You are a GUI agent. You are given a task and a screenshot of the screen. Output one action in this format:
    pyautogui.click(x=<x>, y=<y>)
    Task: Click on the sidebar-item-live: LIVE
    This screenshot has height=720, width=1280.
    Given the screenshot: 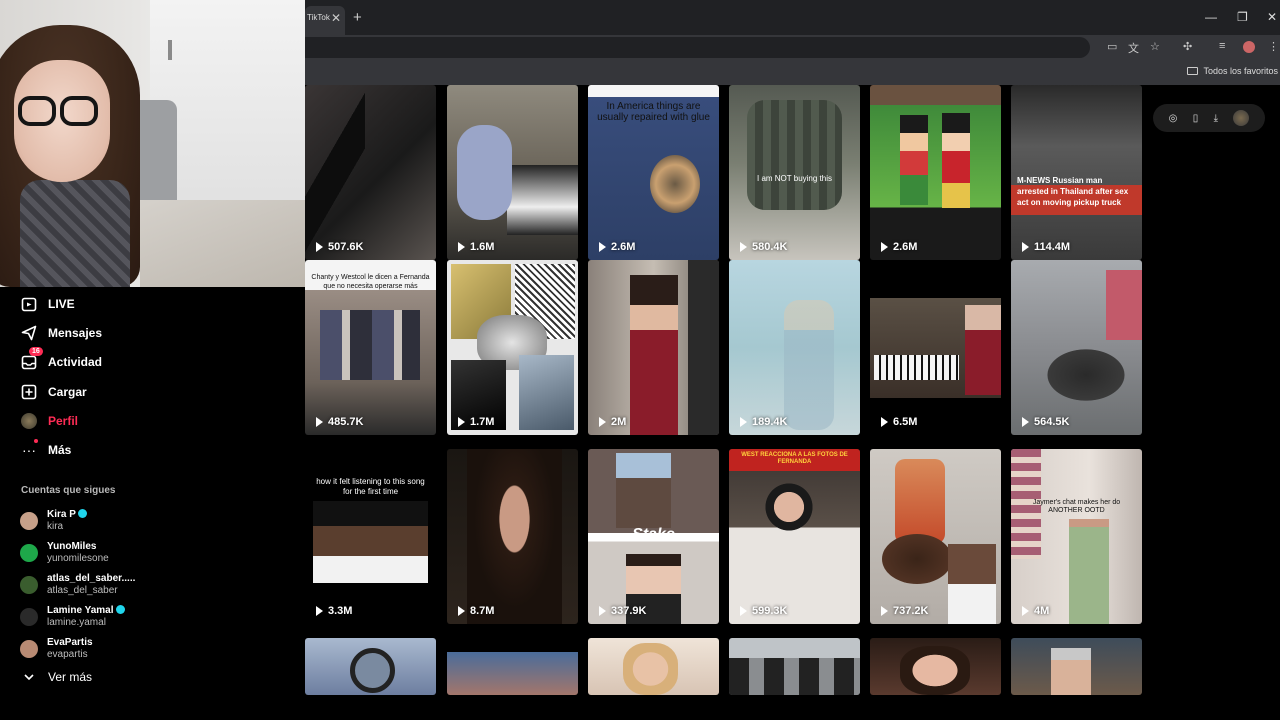 What is the action you would take?
    pyautogui.click(x=47, y=304)
    